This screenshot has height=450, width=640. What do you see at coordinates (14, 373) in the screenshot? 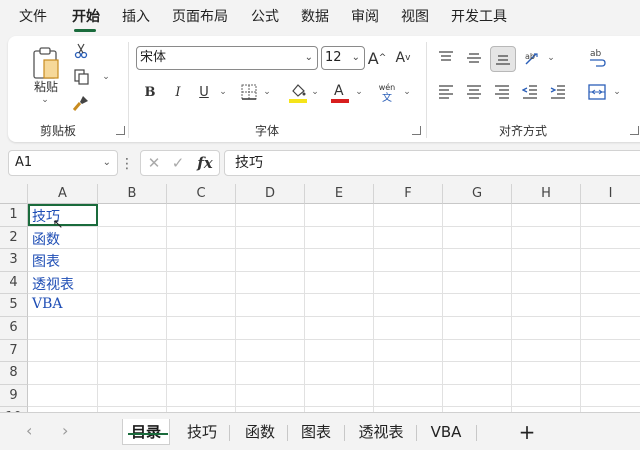
I see `row-header-8: 8` at bounding box center [14, 373].